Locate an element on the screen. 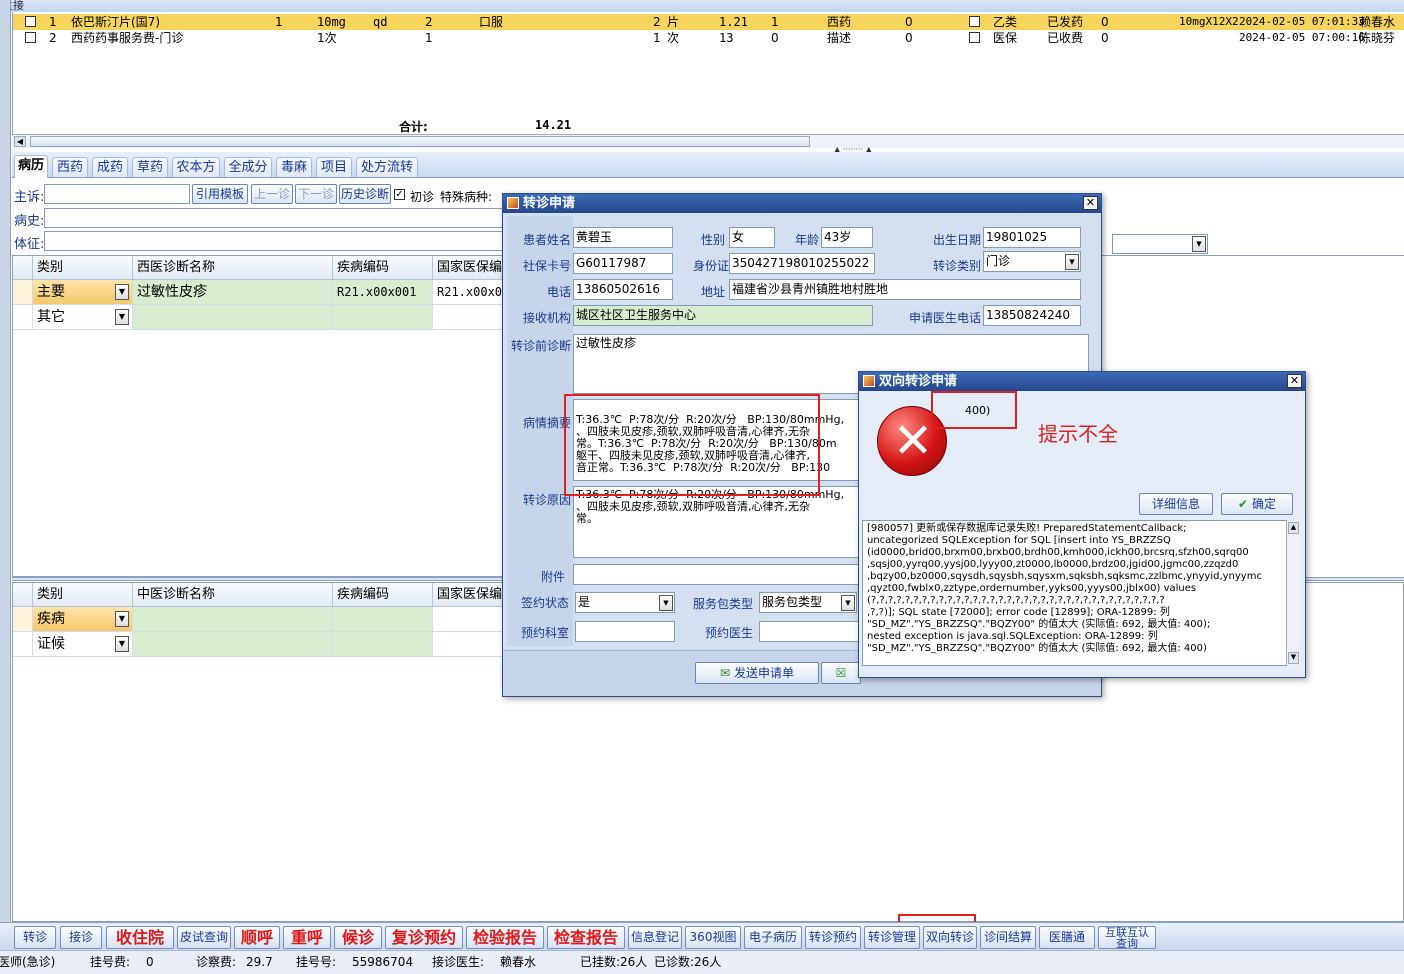 This screenshot has height=974, width=1404. sex-field: 女 is located at coordinates (752, 237).